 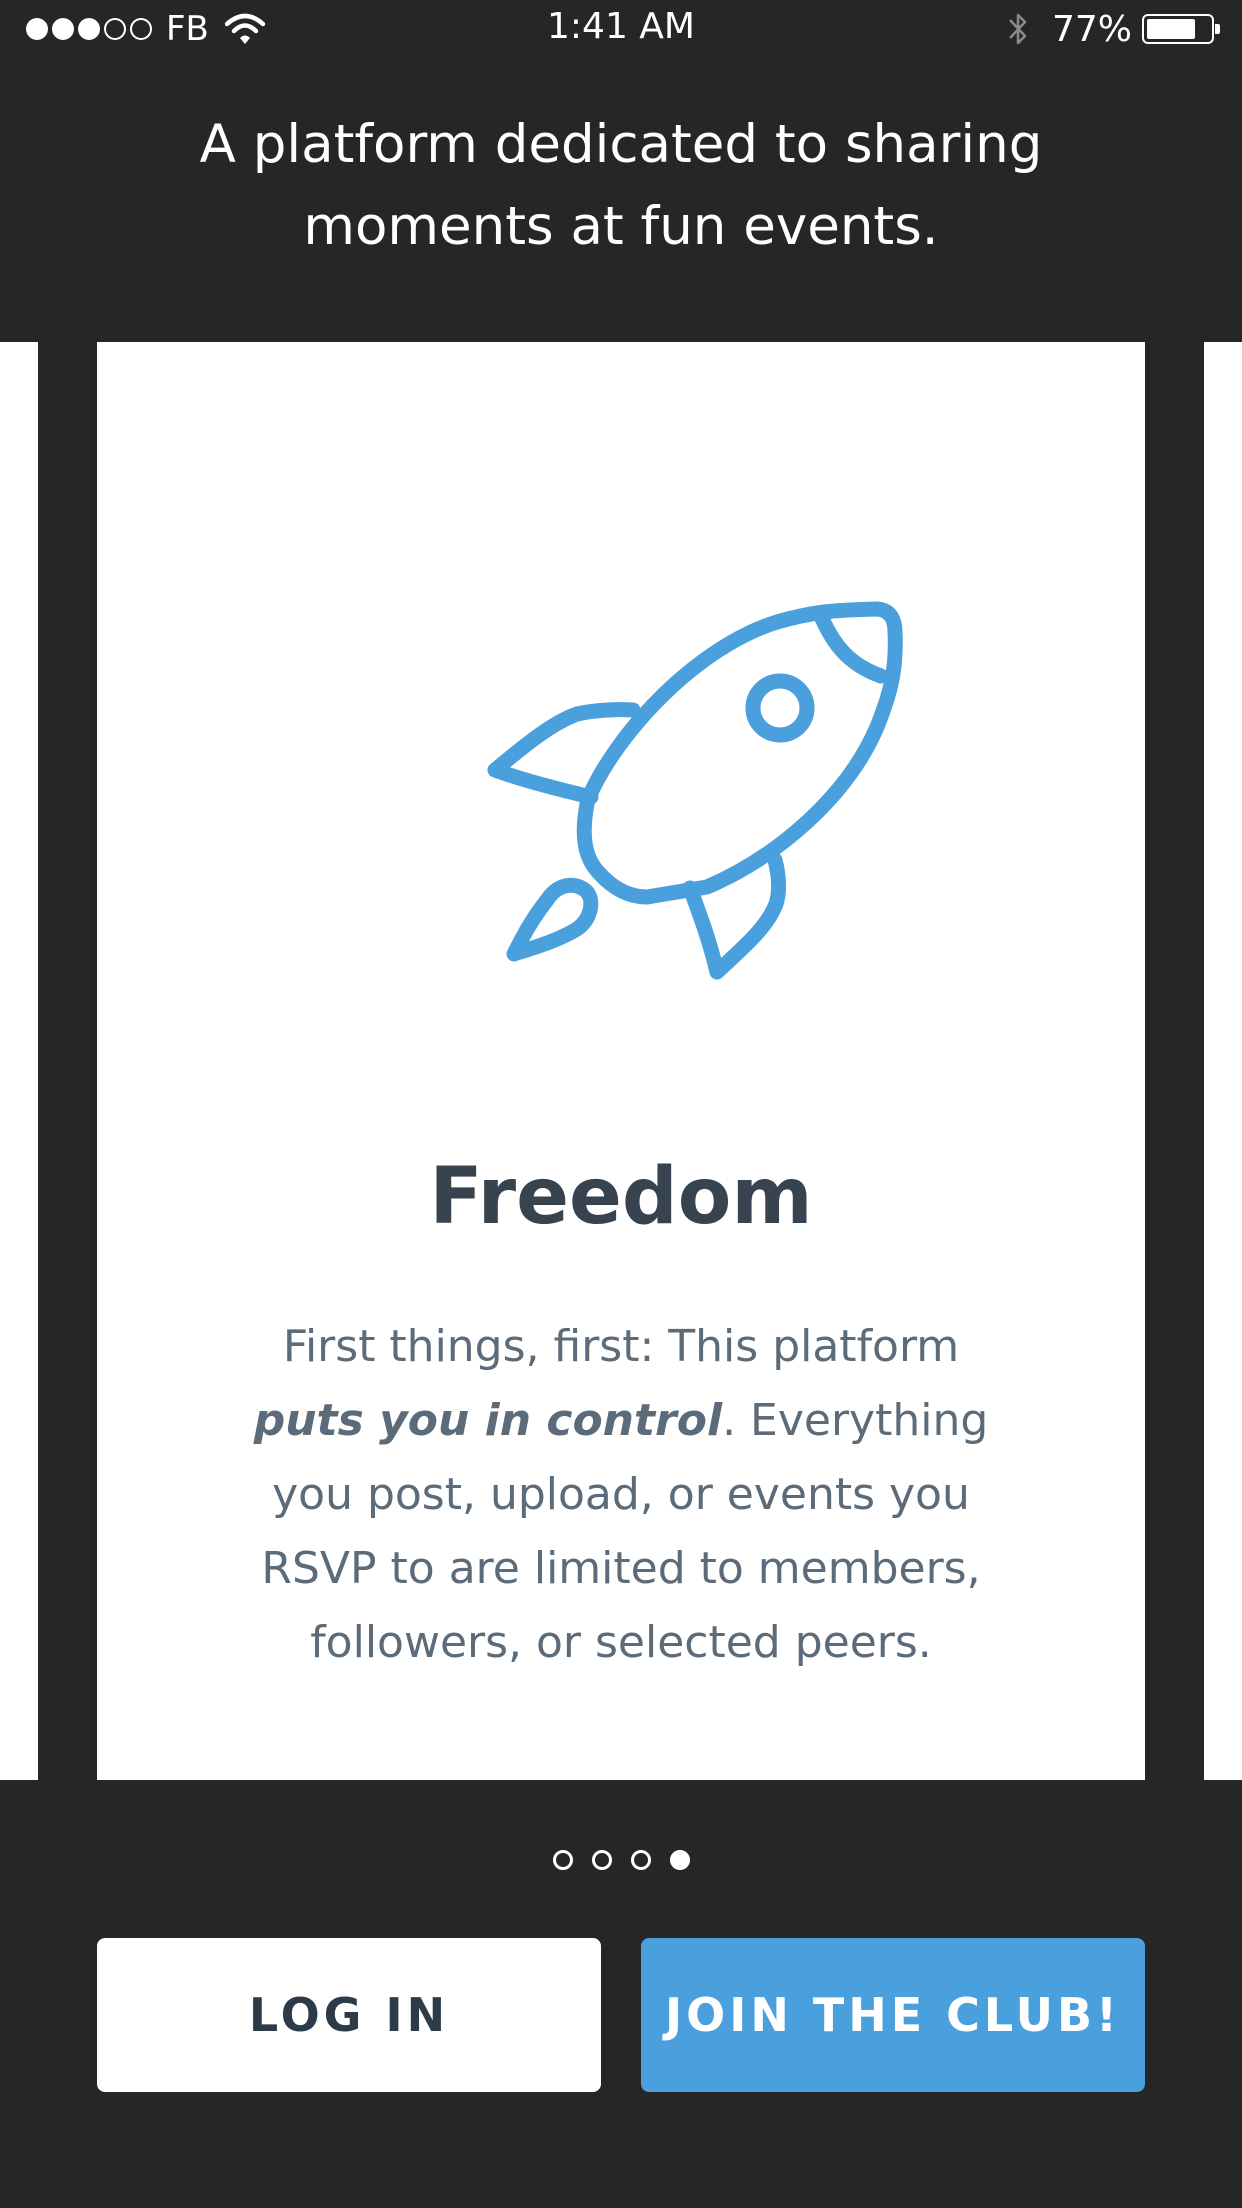 What do you see at coordinates (19, 1061) in the screenshot?
I see `previous-card-peek` at bounding box center [19, 1061].